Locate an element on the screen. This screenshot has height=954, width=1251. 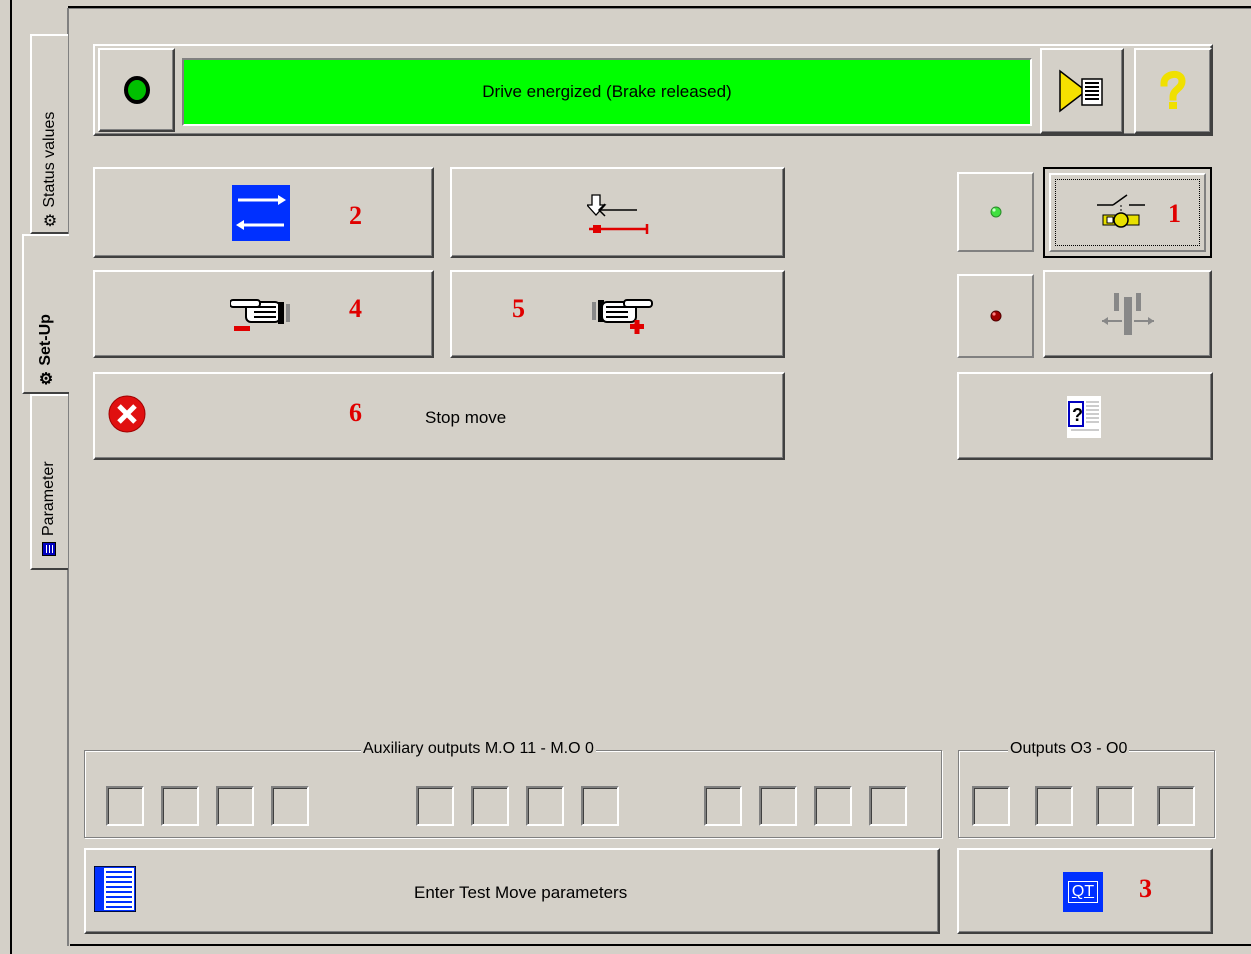
tab-label: Parameter is located at coordinates (48, 498).